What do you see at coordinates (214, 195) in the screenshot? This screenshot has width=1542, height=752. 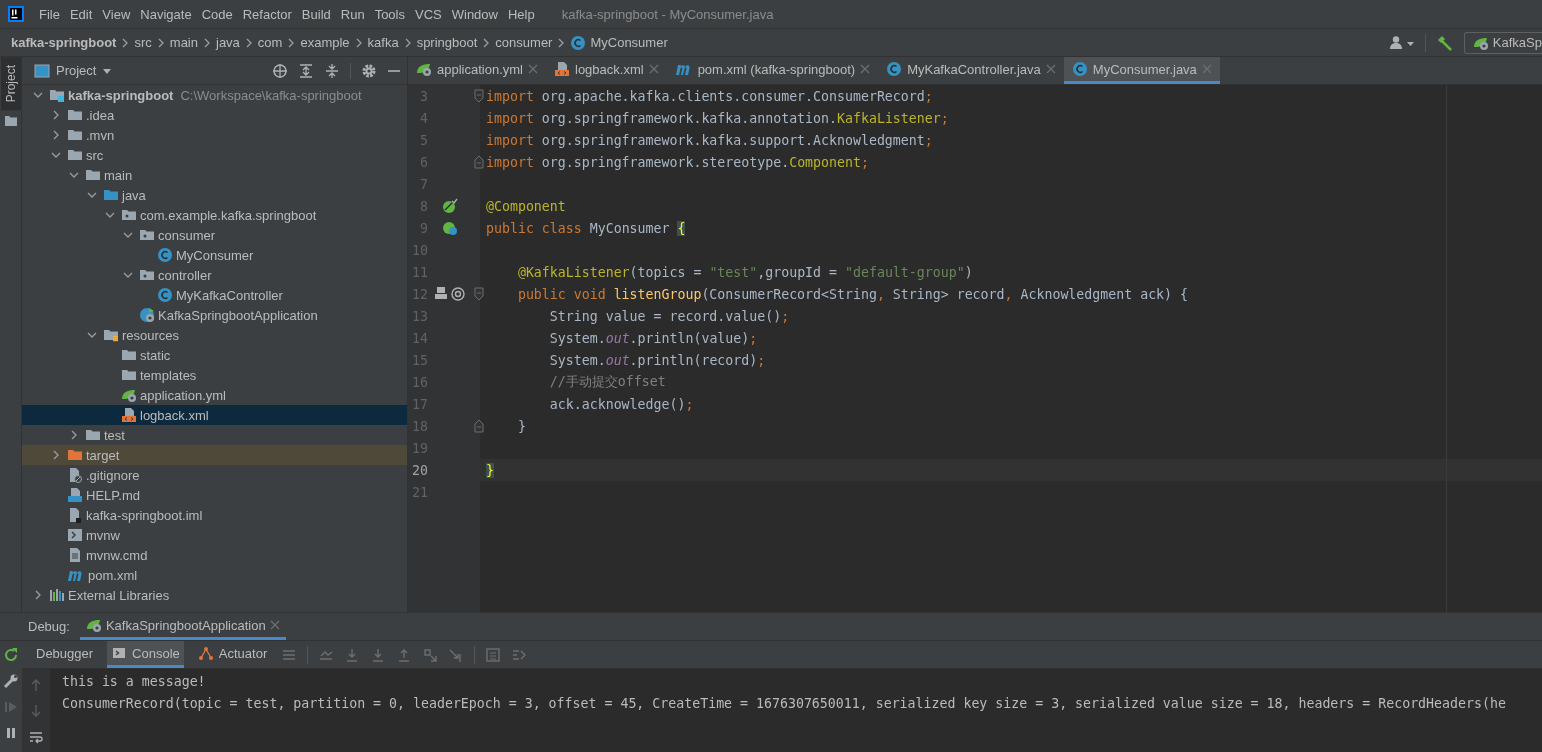 I see `tree-row: java` at bounding box center [214, 195].